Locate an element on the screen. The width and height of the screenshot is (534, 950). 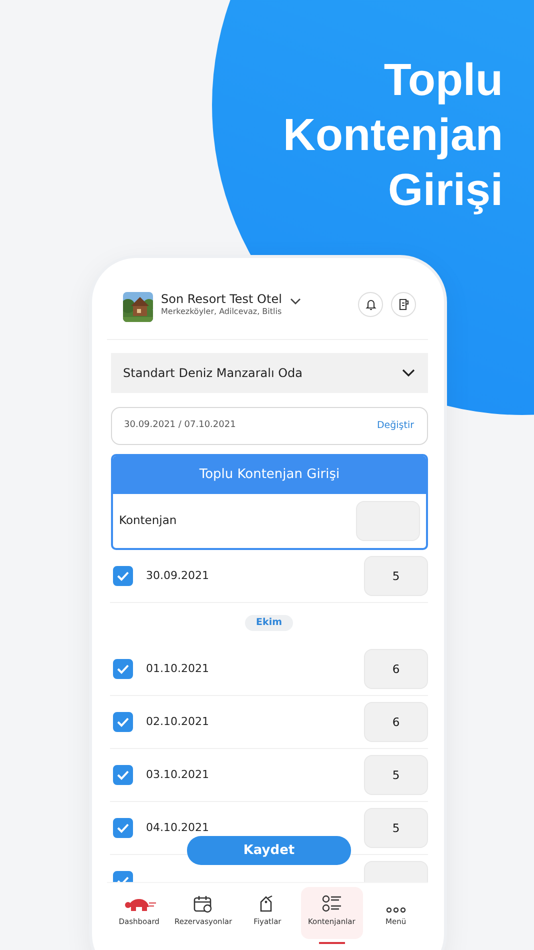
checklist-icon is located at coordinates (332, 904).